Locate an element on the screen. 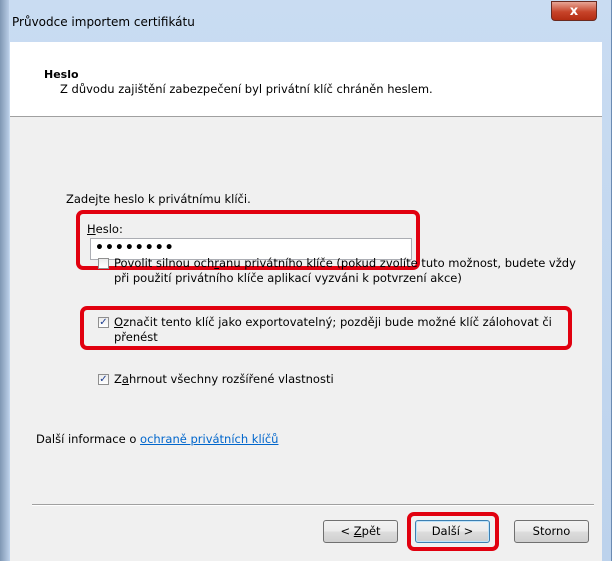  private-key-protection-link: ochraně privátních klíčů is located at coordinates (209, 439).